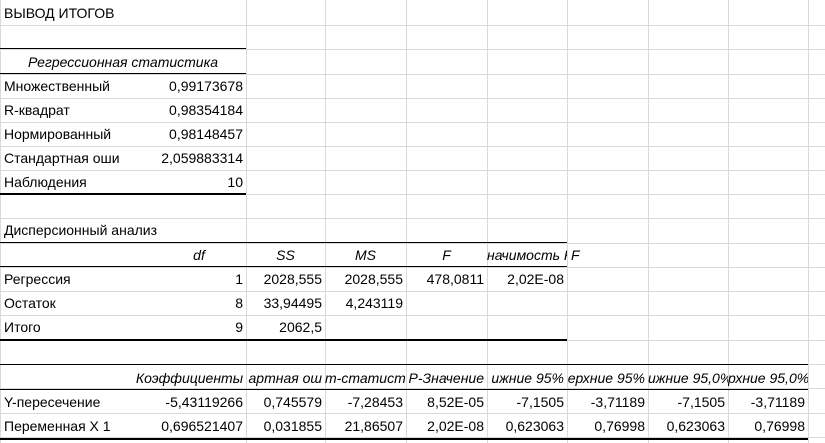 This screenshot has height=443, width=825. I want to click on coef-intercept-upper-95: -3,71189, so click(607, 402).